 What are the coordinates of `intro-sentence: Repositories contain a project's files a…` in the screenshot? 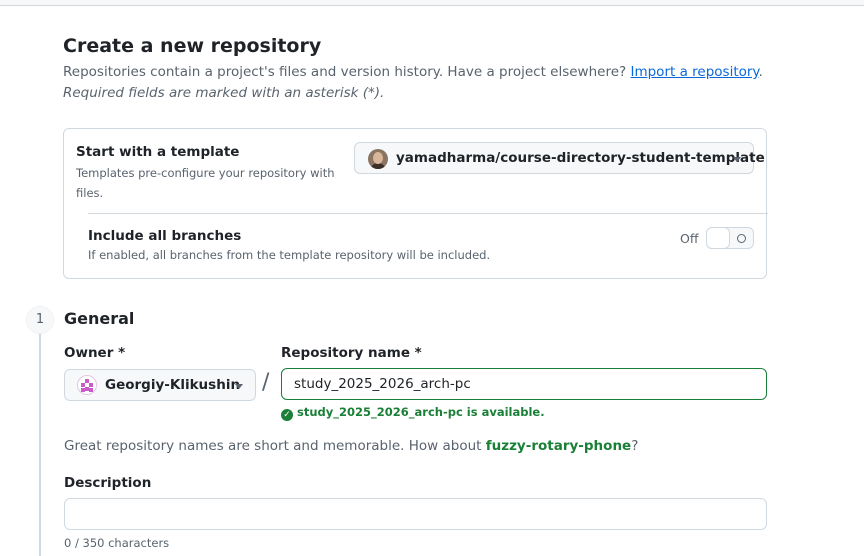 It's located at (345, 72).